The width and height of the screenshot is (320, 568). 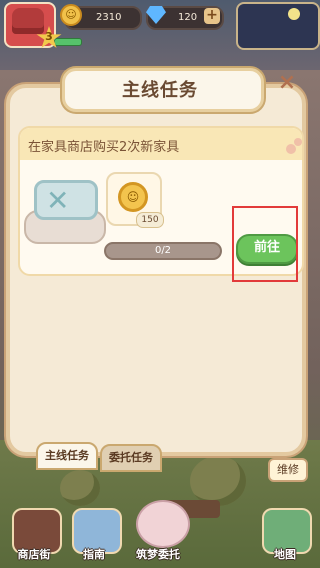 What do you see at coordinates (58, 200) in the screenshot?
I see `furniture-frame-icon: ✕` at bounding box center [58, 200].